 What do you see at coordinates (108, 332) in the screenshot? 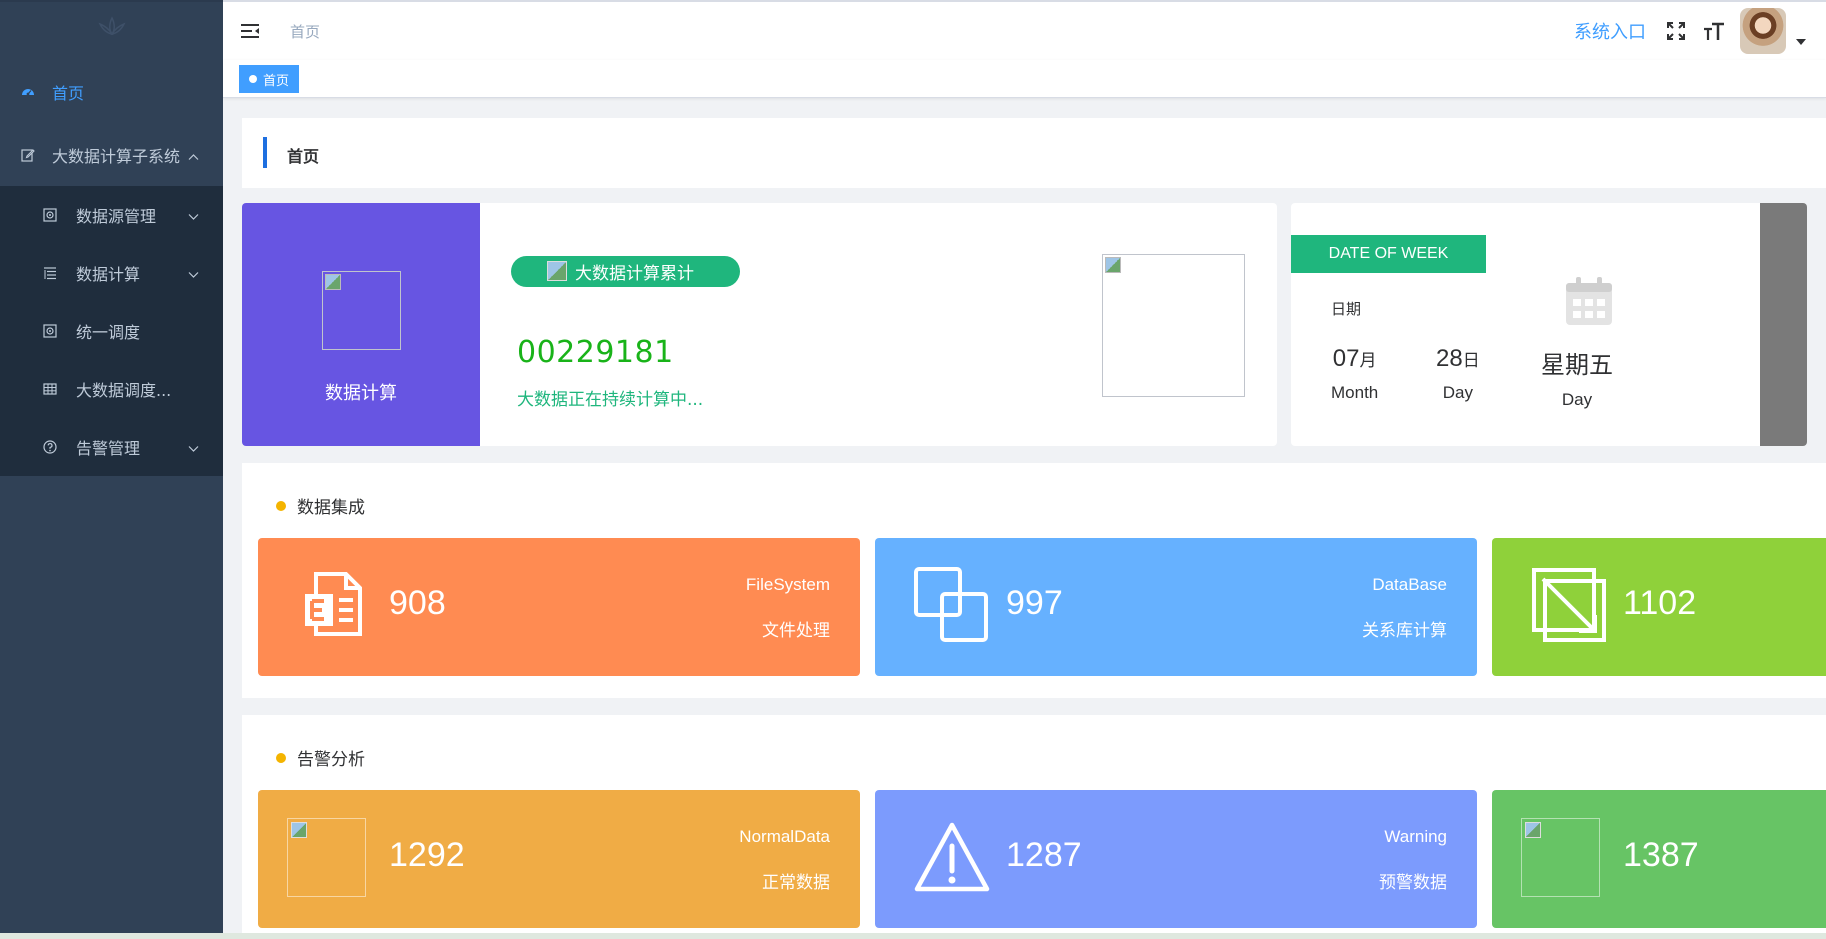
I see `sidebar-item-label: 统一调度` at bounding box center [108, 332].